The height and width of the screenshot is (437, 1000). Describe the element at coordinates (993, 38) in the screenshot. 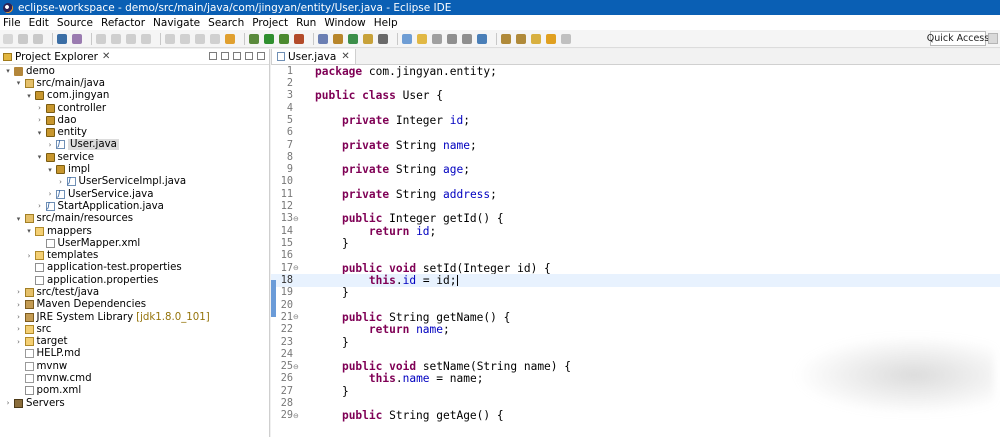

I see `open-perspective-icon` at that location.